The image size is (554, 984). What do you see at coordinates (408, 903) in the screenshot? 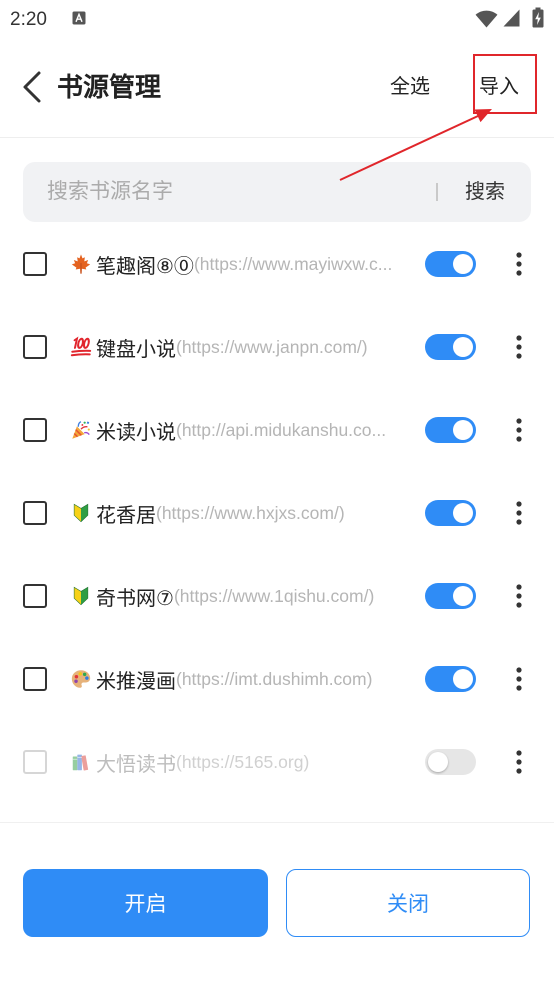
I see `disable-button: 关闭` at bounding box center [408, 903].